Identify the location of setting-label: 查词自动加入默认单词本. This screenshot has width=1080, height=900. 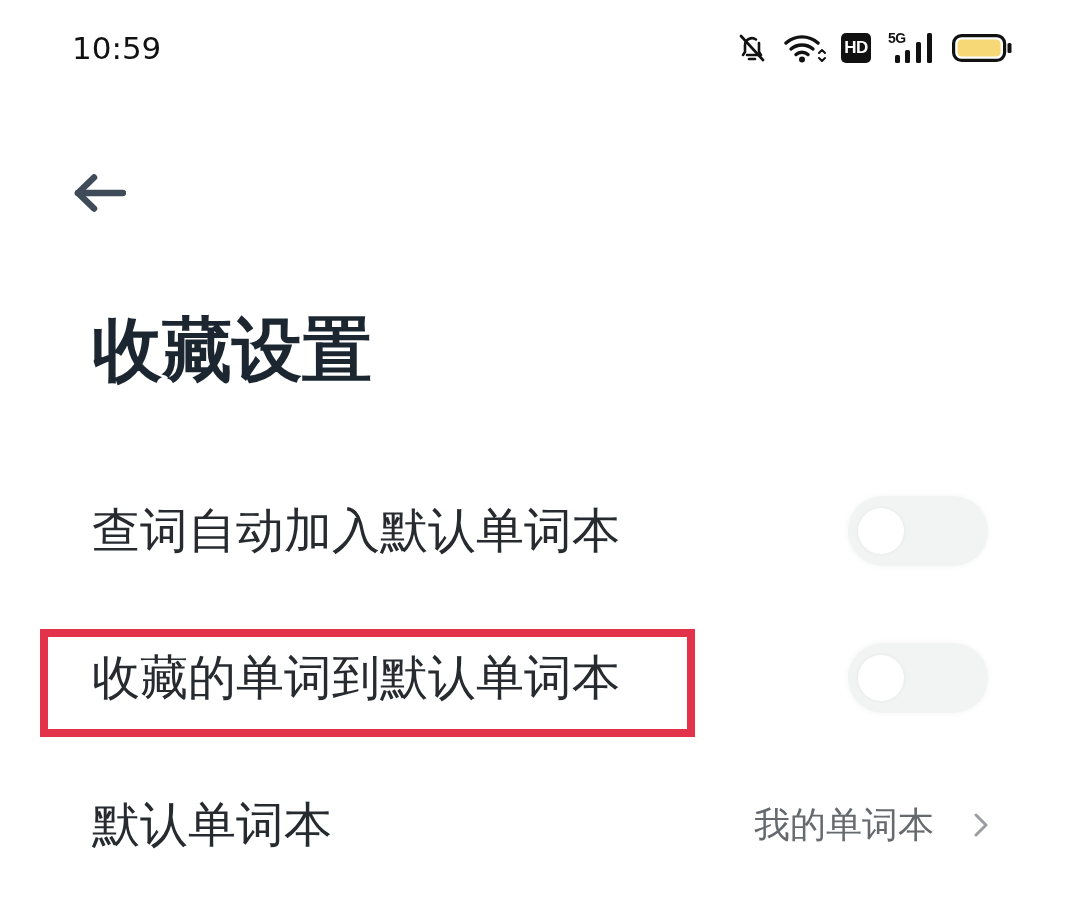
(356, 530).